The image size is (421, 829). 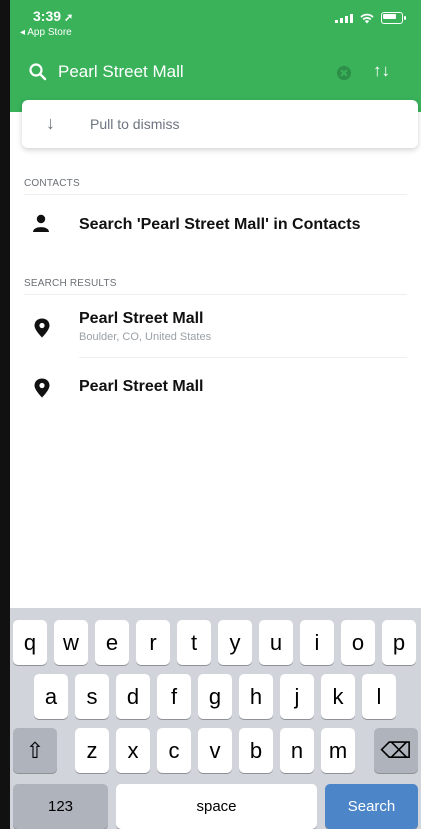 What do you see at coordinates (47, 16) in the screenshot?
I see `status-time-text: 3:39` at bounding box center [47, 16].